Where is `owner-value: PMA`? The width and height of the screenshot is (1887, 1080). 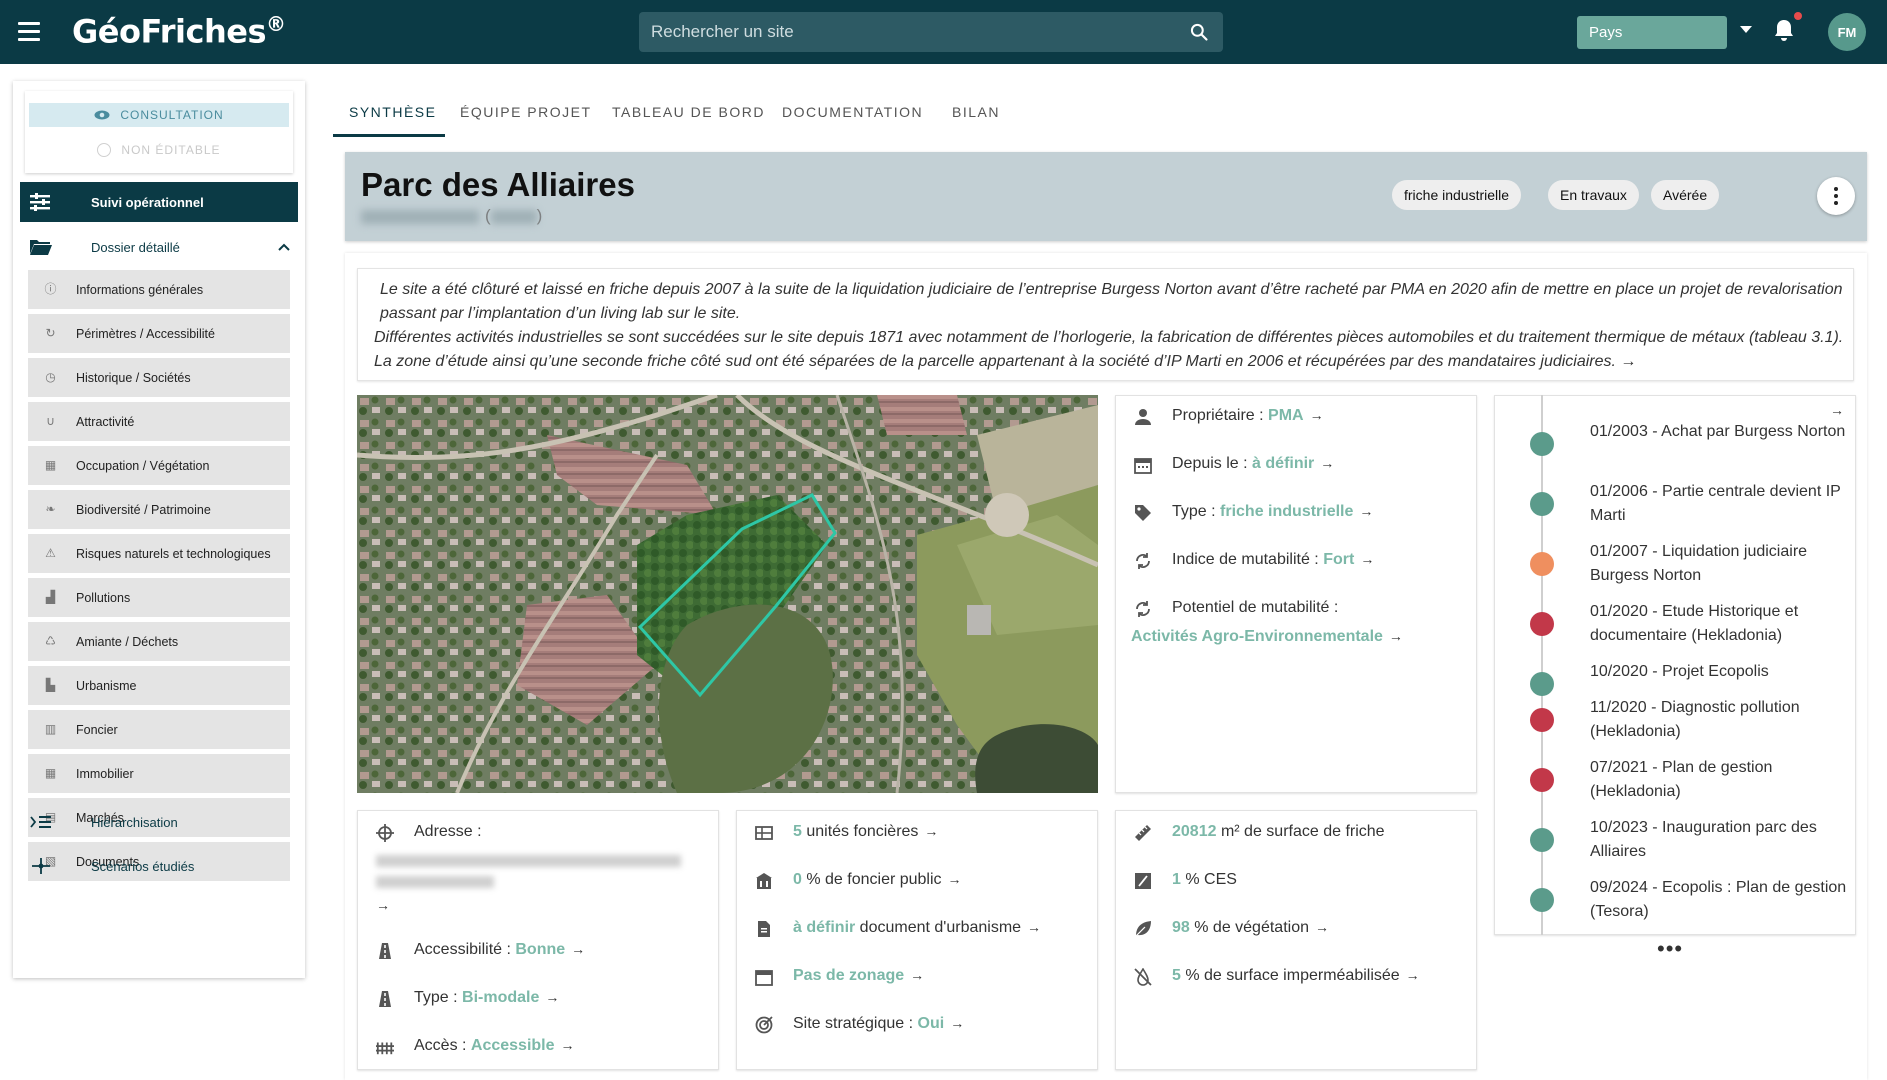
owner-value: PMA is located at coordinates (1286, 415).